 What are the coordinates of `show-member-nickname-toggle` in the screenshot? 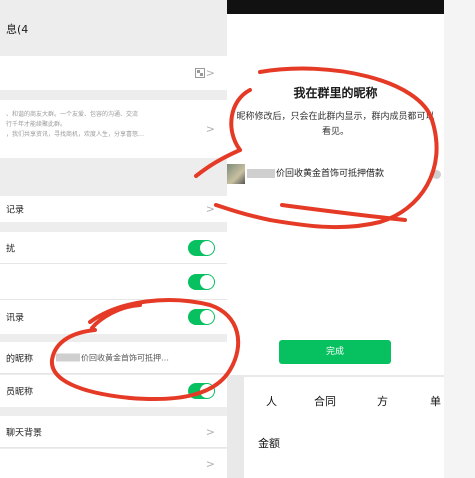 It's located at (201, 391).